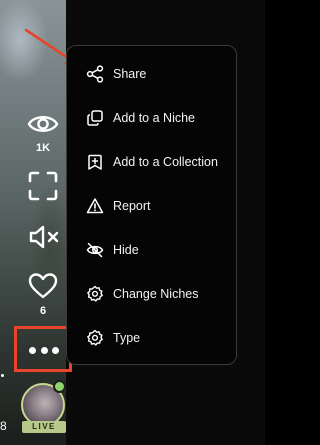  I want to click on menu-item-type: Type, so click(112, 338).